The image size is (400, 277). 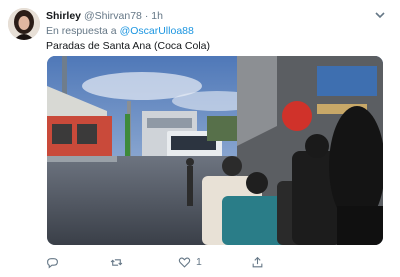 I want to click on like-button: 1, so click(x=190, y=262).